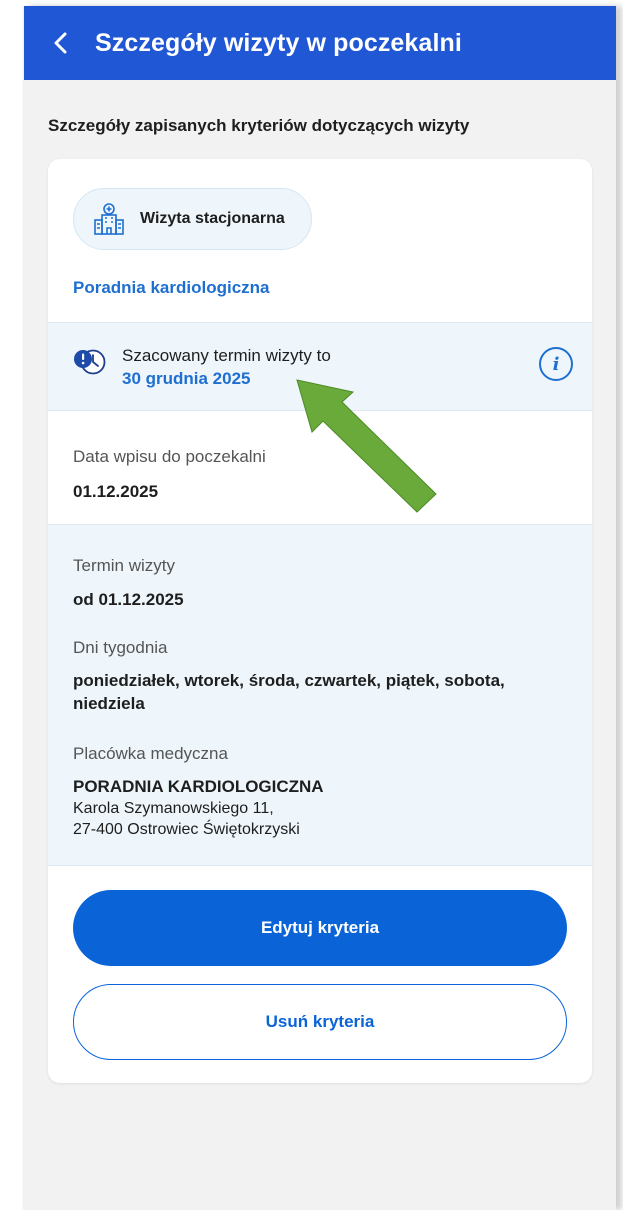 This screenshot has height=1210, width=623. I want to click on estimated-date-label: Szacowany termin wizyty to, so click(226, 355).